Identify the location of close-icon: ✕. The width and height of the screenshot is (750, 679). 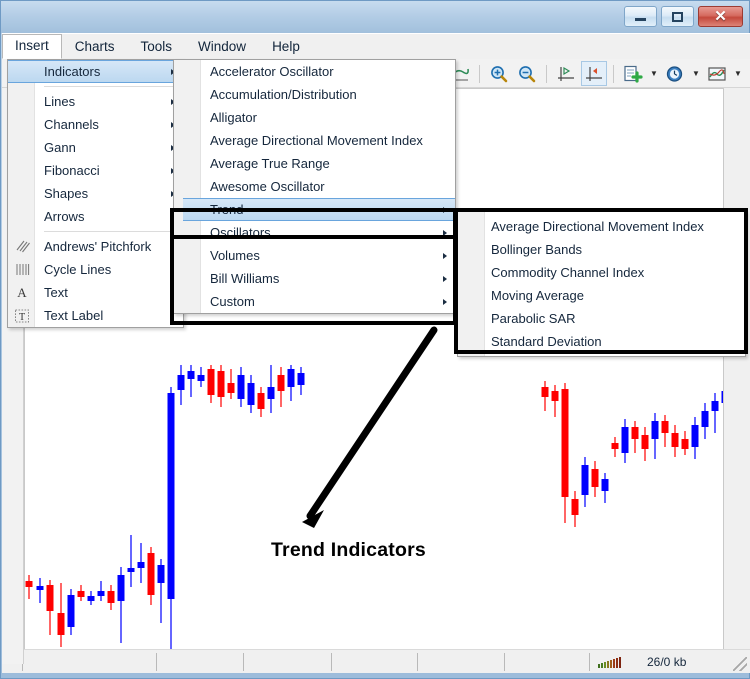
(720, 16).